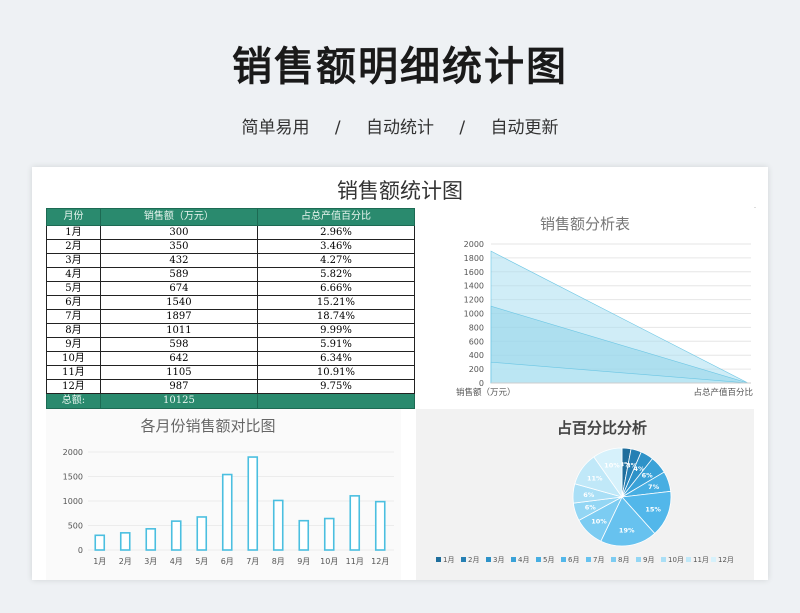  I want to click on legend-label: 1月, so click(448, 560).